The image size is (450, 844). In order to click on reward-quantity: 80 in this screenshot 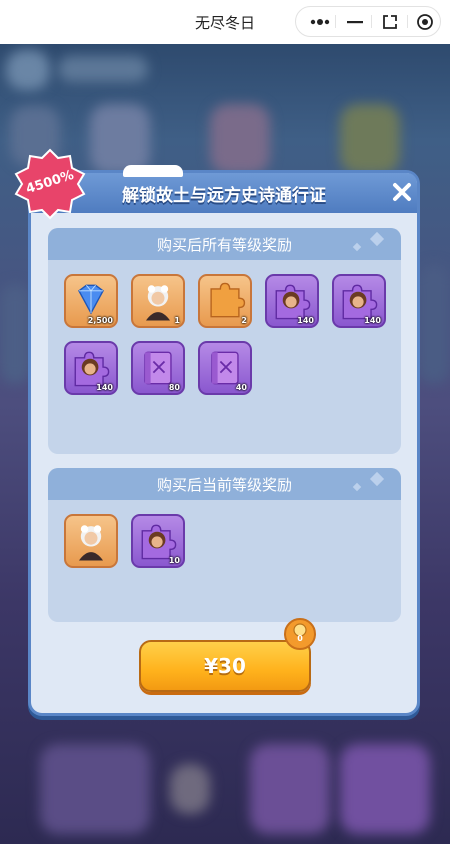, I will do `click(174, 387)`.